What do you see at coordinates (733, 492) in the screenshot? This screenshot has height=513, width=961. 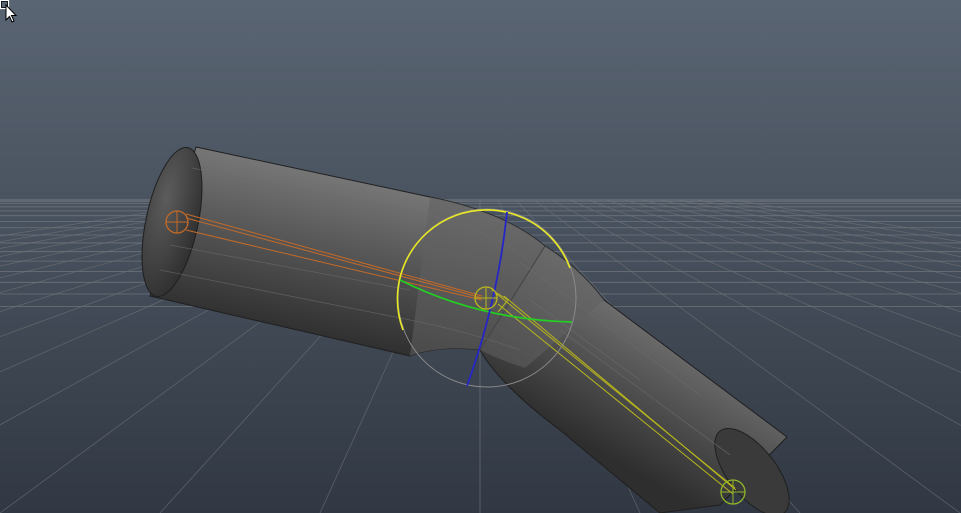 I see `end-joint` at bounding box center [733, 492].